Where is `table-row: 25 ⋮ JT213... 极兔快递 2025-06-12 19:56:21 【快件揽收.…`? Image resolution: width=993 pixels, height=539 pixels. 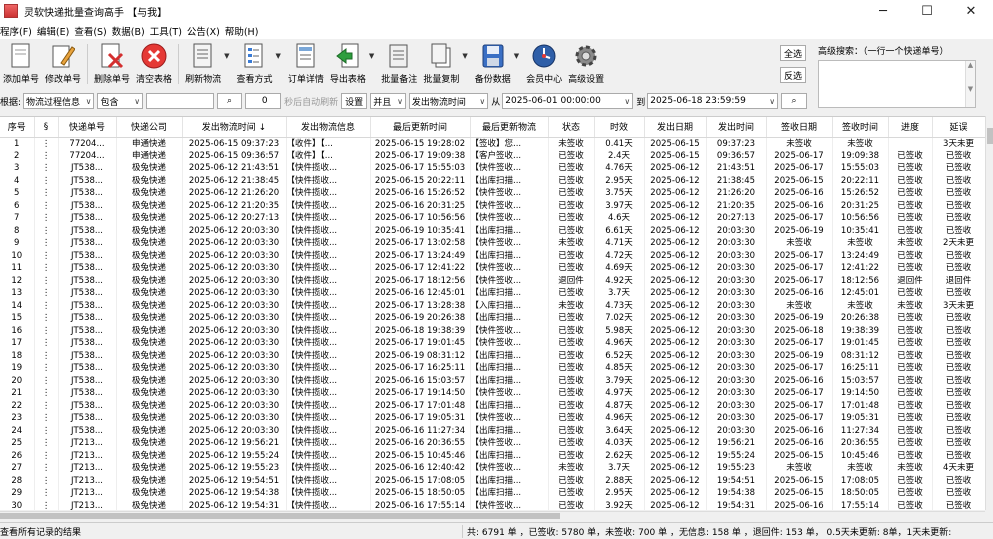
table-row: 25 ⋮ JT213... 极兔快递 2025-06-12 19:56:21 【快件揽收.… is located at coordinates (493, 443).